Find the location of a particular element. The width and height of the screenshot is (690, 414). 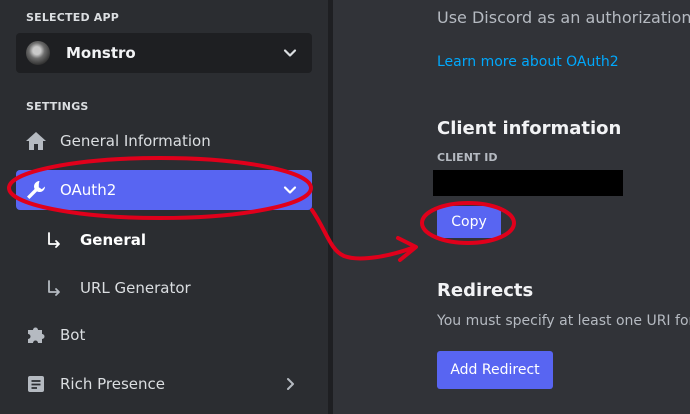

sidebar-item-general-information: General Information is located at coordinates (164, 141).